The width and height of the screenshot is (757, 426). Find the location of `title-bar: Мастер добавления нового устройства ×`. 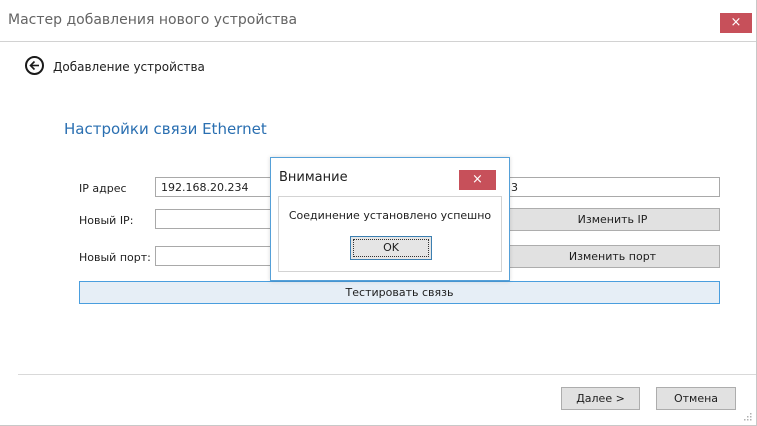

title-bar: Мастер добавления нового устройства × is located at coordinates (378, 21).